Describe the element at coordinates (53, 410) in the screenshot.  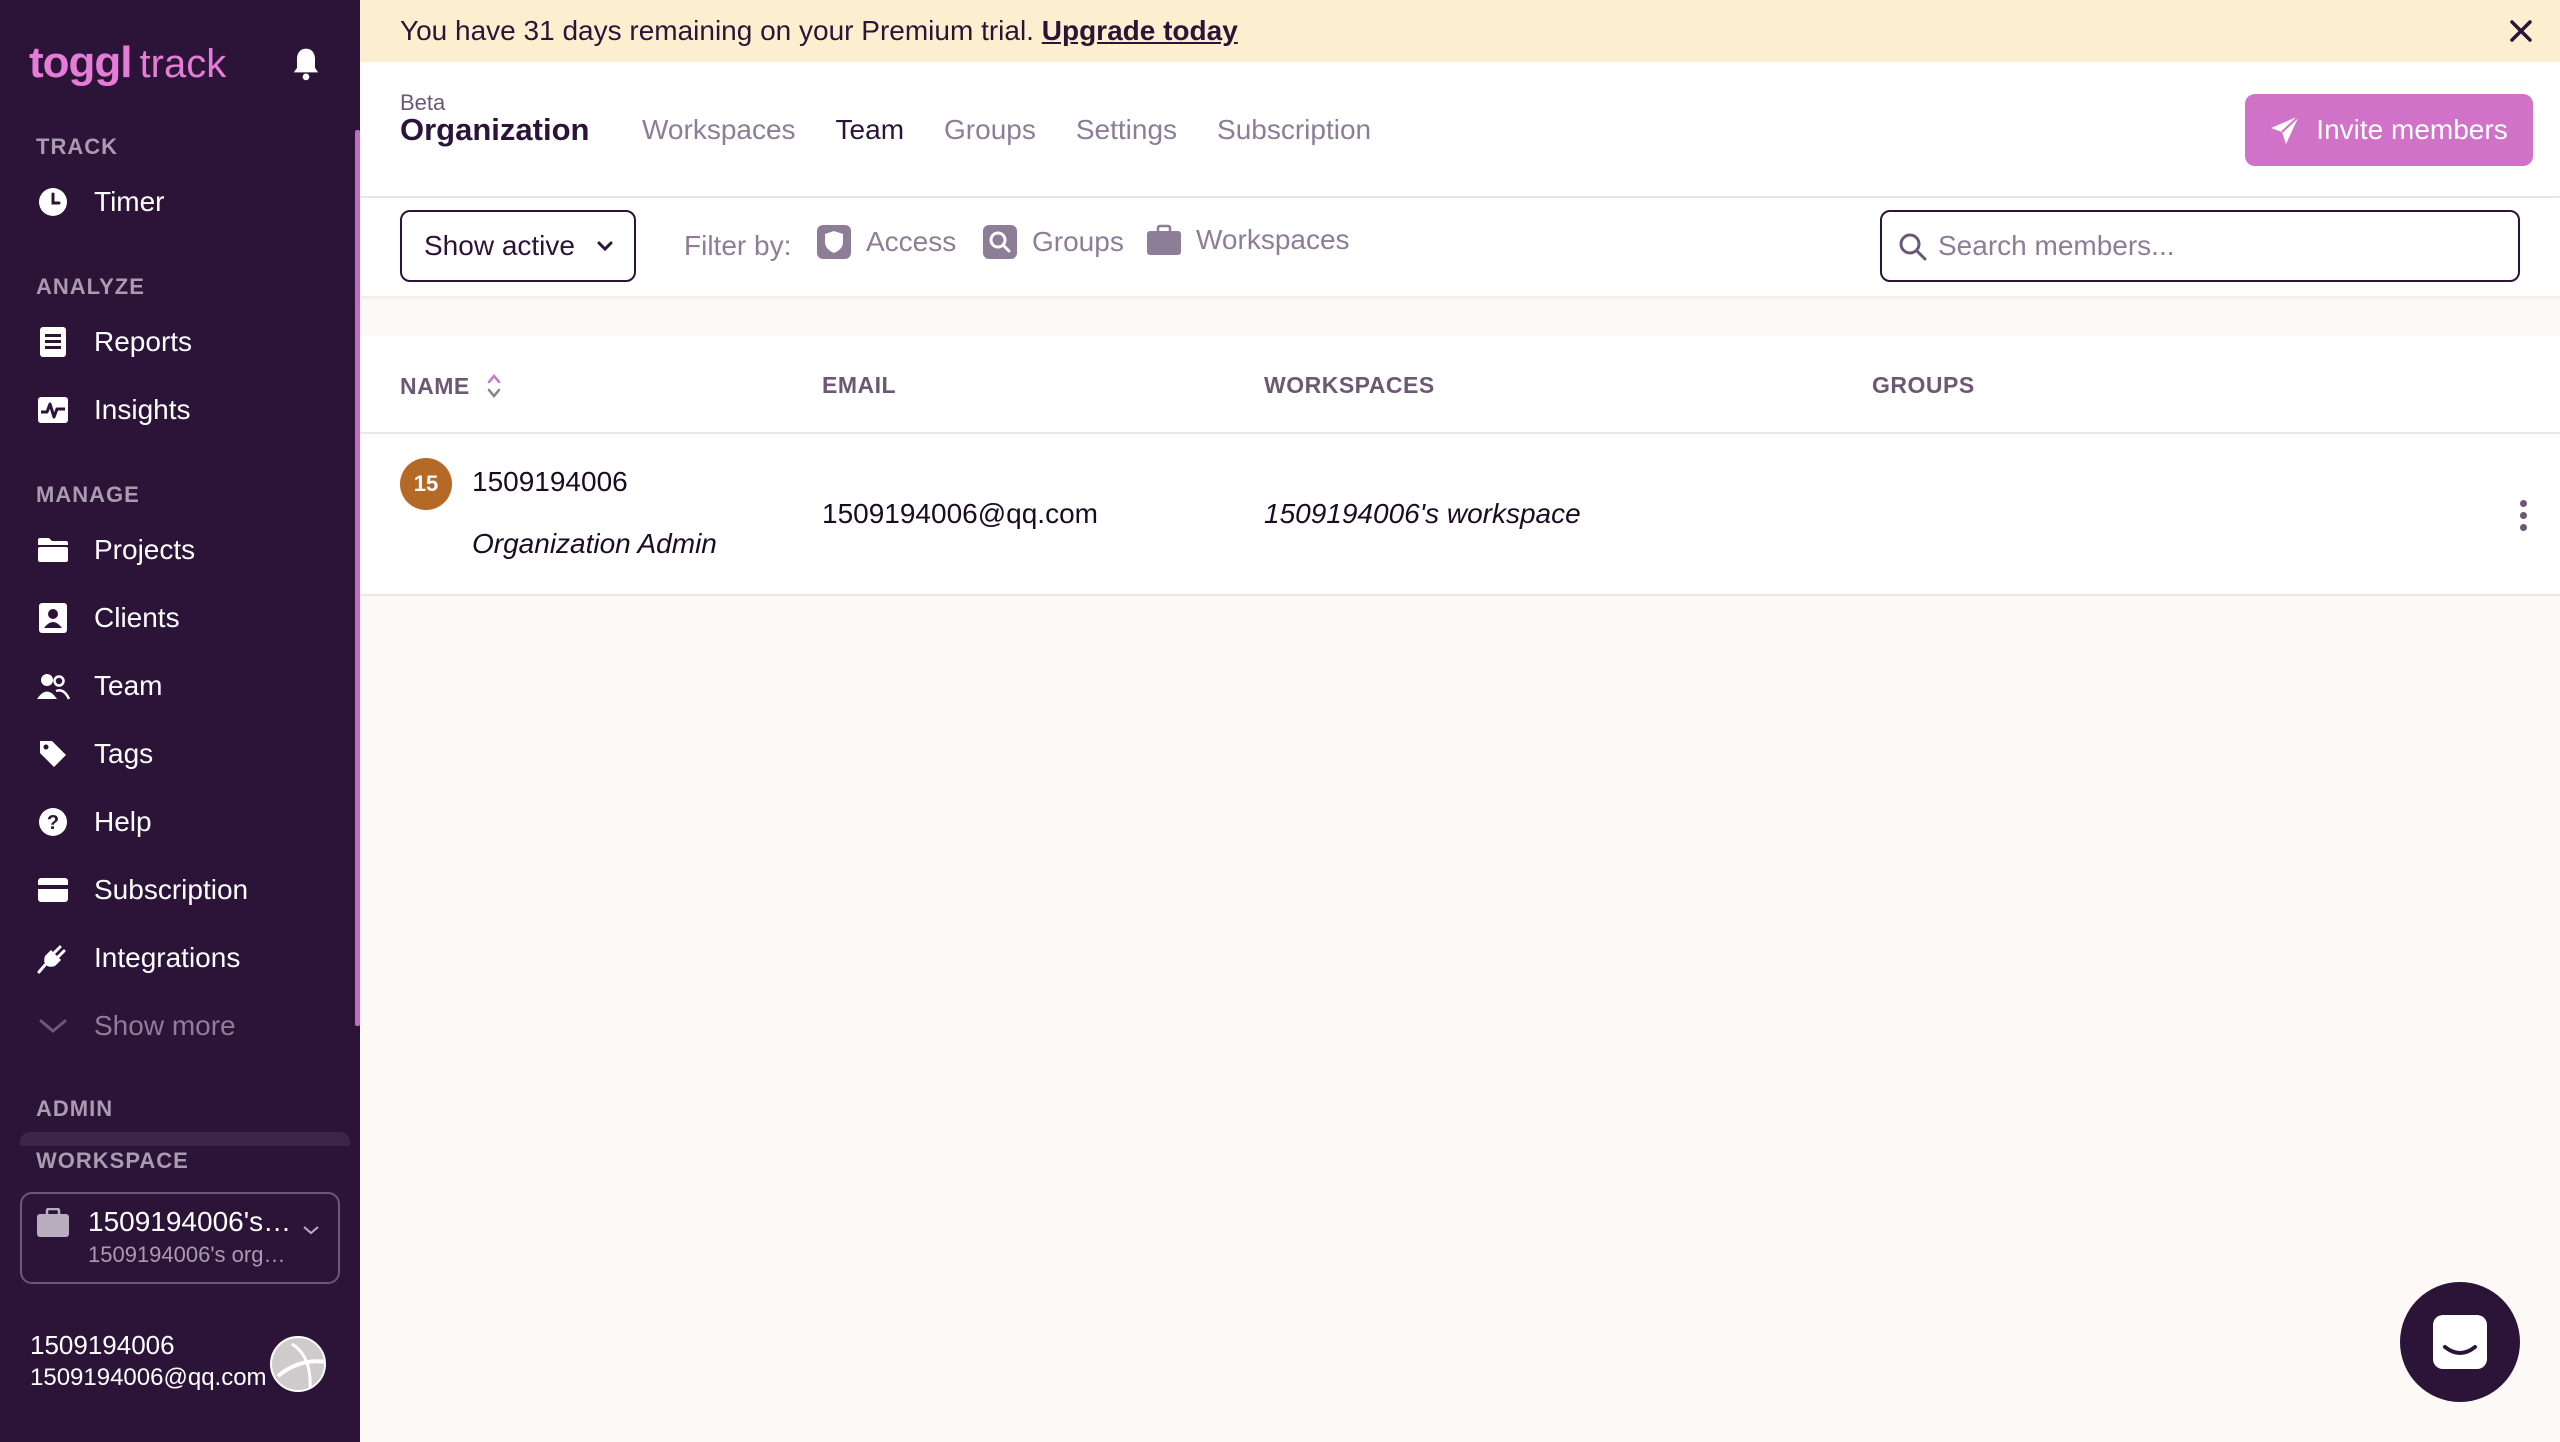
I see `insights-icon` at that location.